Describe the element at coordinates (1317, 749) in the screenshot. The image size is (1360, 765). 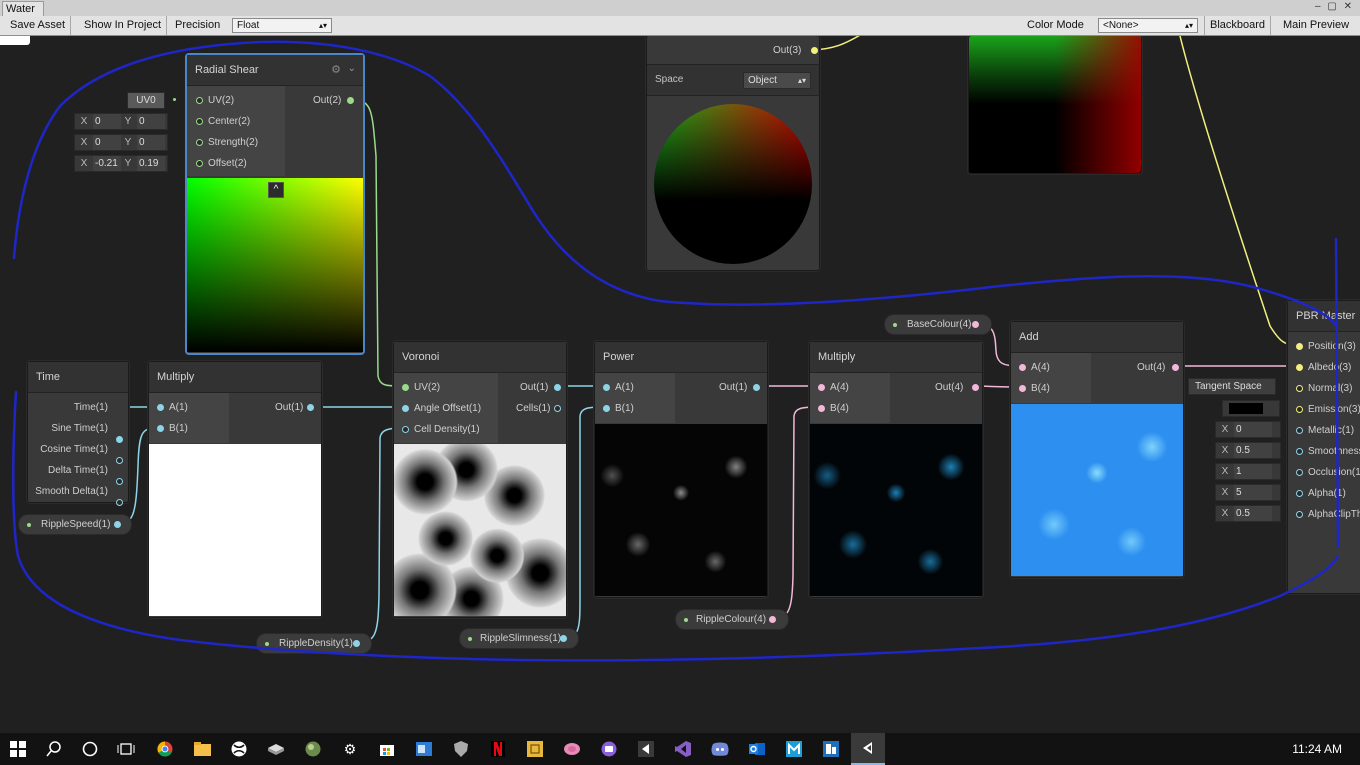
I see `taskbar-clock: 11:24 AM` at that location.